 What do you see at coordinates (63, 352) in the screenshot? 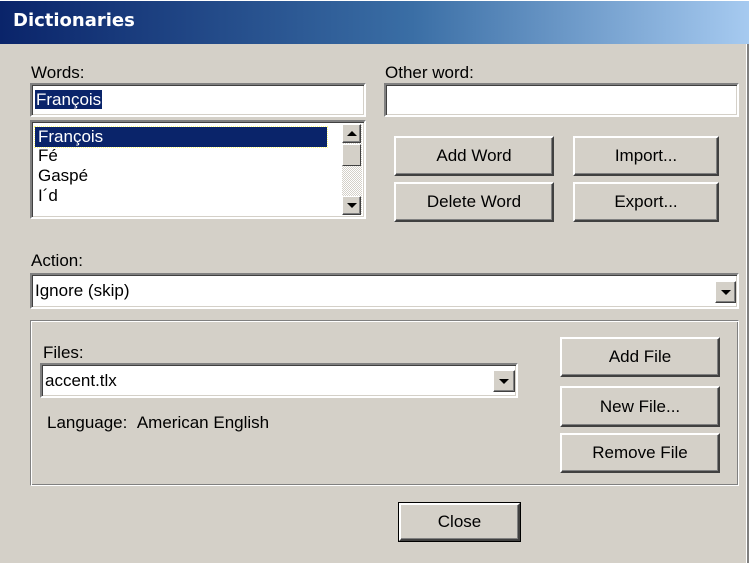
I see `files-label: Files:` at bounding box center [63, 352].